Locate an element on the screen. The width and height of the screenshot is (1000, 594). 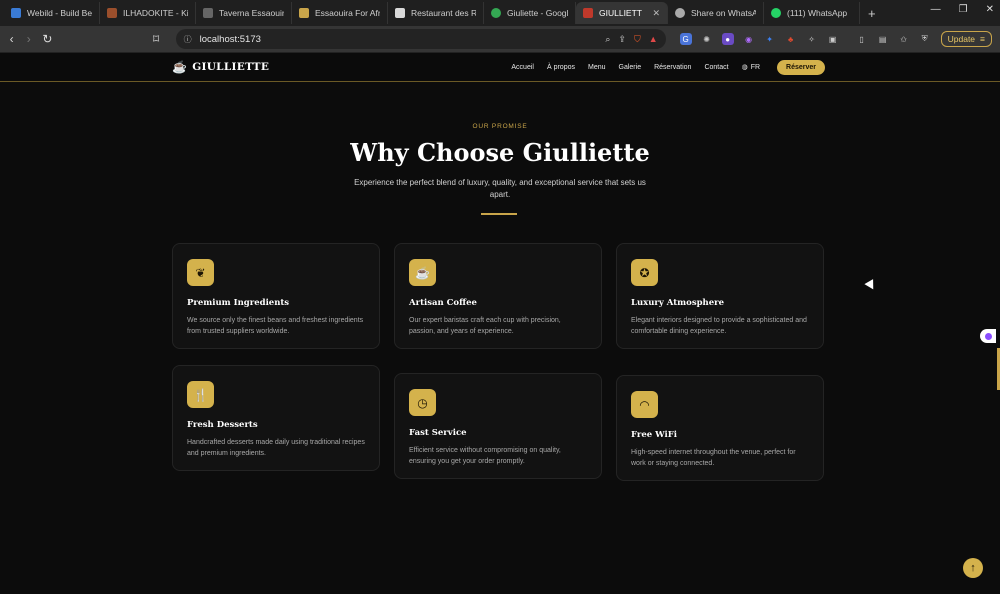
site-logo: ☕ GIULLIETTE is located at coordinates (220, 67).